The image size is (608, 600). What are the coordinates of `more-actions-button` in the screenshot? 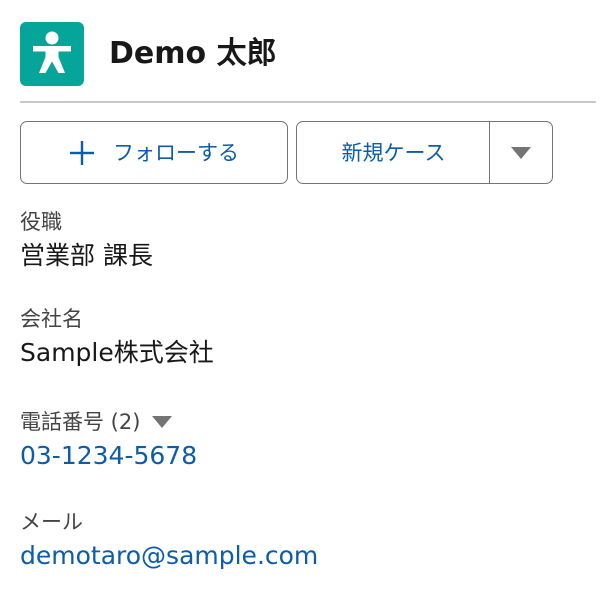 It's located at (521, 152).